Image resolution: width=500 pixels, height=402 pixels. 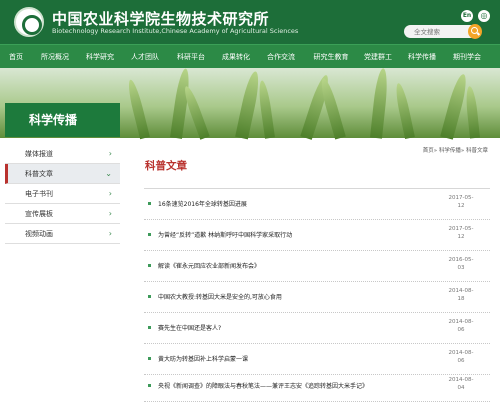 What do you see at coordinates (378, 57) in the screenshot?
I see `nav-item-party: 党建群工` at bounding box center [378, 57].